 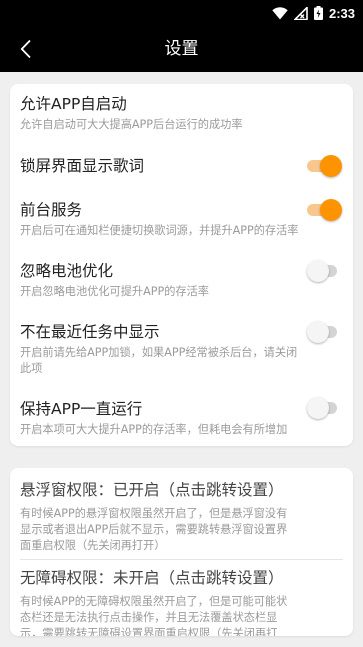 What do you see at coordinates (149, 631) in the screenshot?
I see `permission-description-line: 示，需要跳转无障碍设置界面重启权限（先关闭再打` at bounding box center [149, 631].